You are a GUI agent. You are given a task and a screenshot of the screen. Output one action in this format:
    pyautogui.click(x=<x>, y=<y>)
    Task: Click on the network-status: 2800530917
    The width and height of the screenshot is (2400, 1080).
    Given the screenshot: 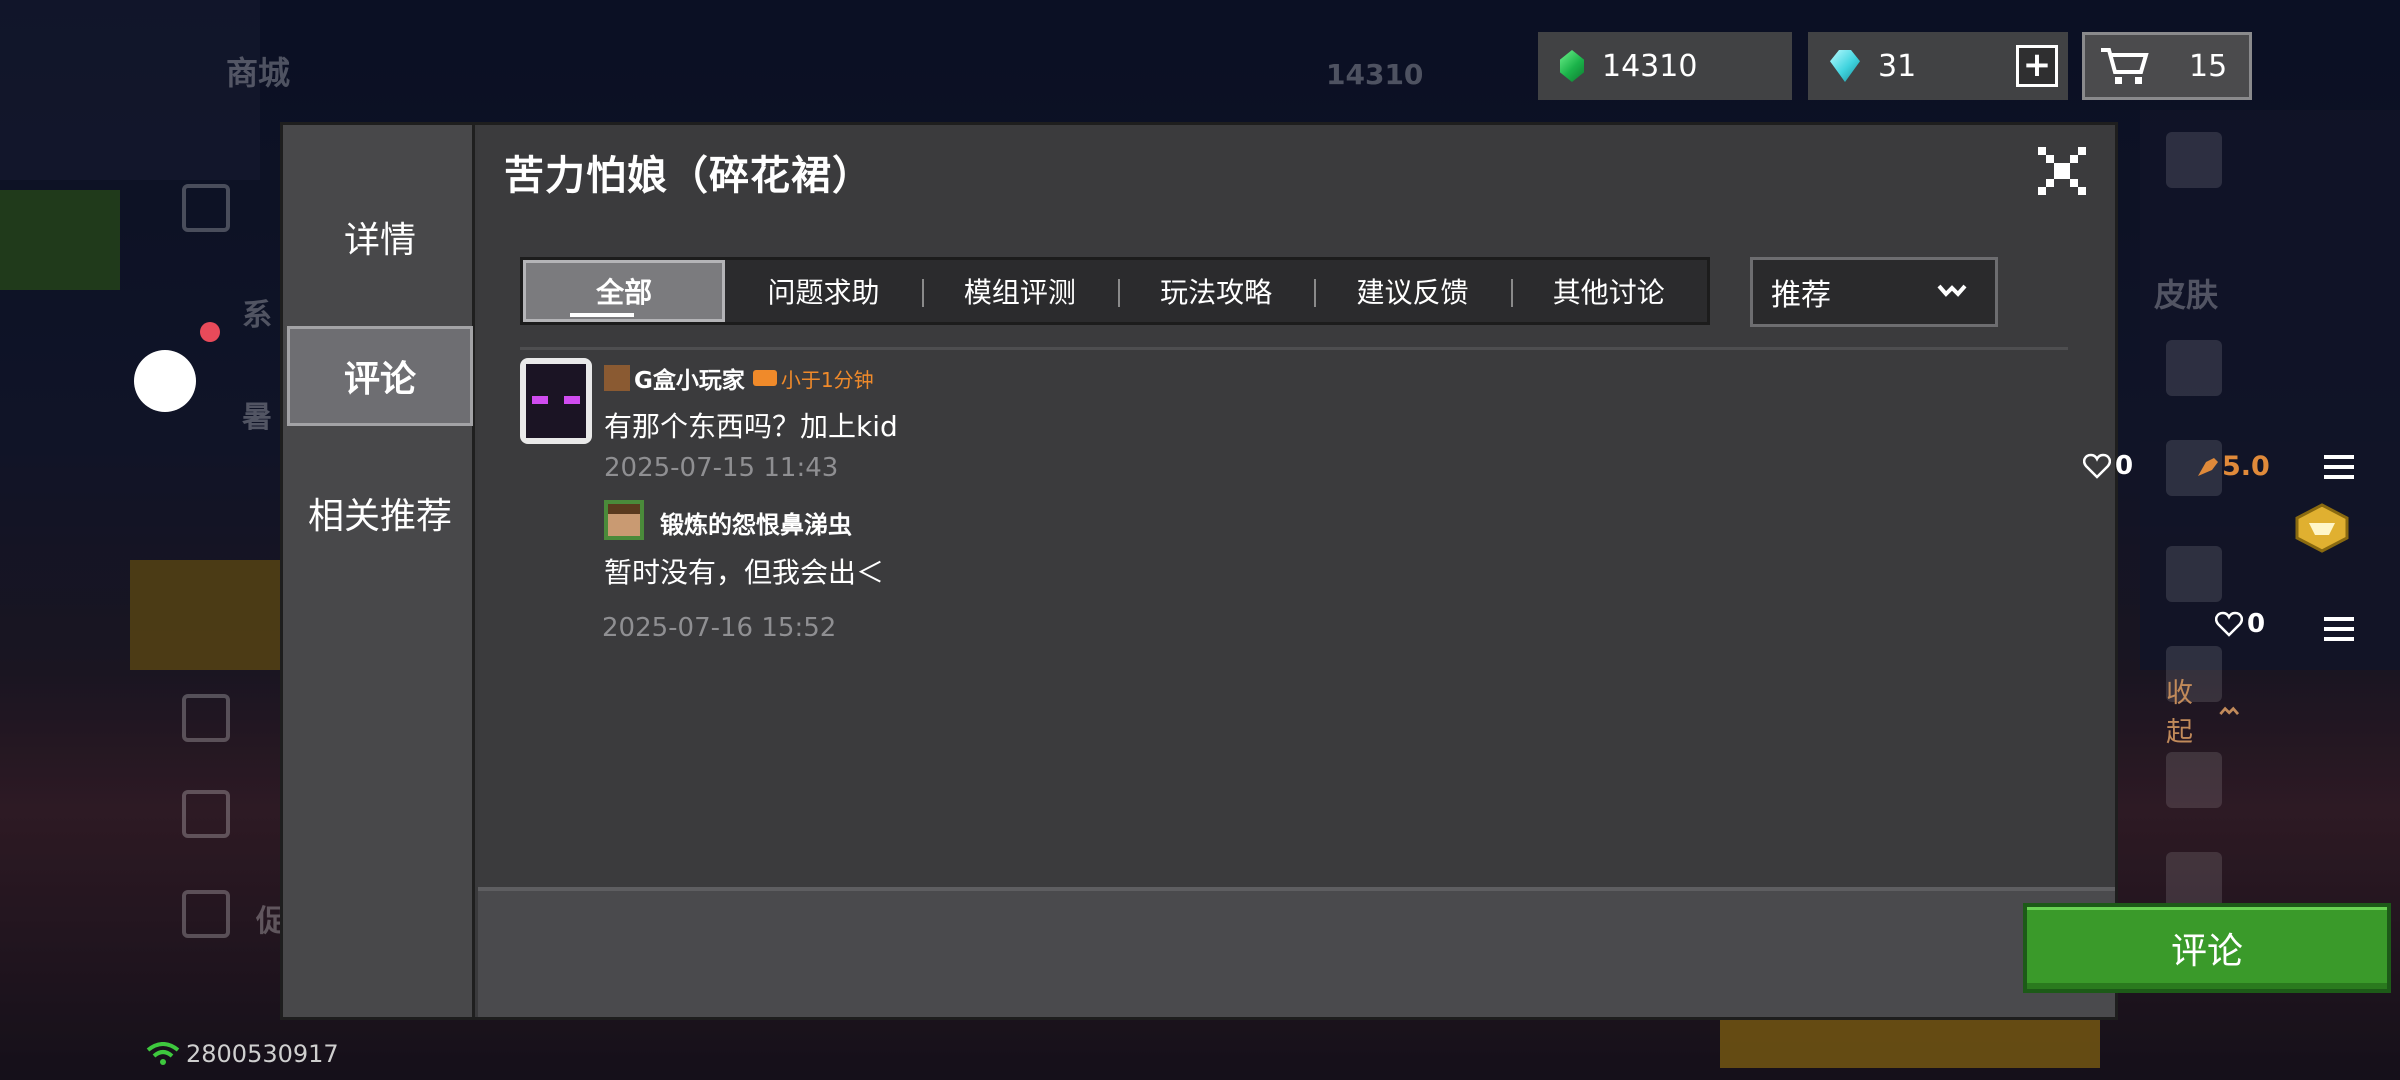 What is the action you would take?
    pyautogui.click(x=242, y=1054)
    